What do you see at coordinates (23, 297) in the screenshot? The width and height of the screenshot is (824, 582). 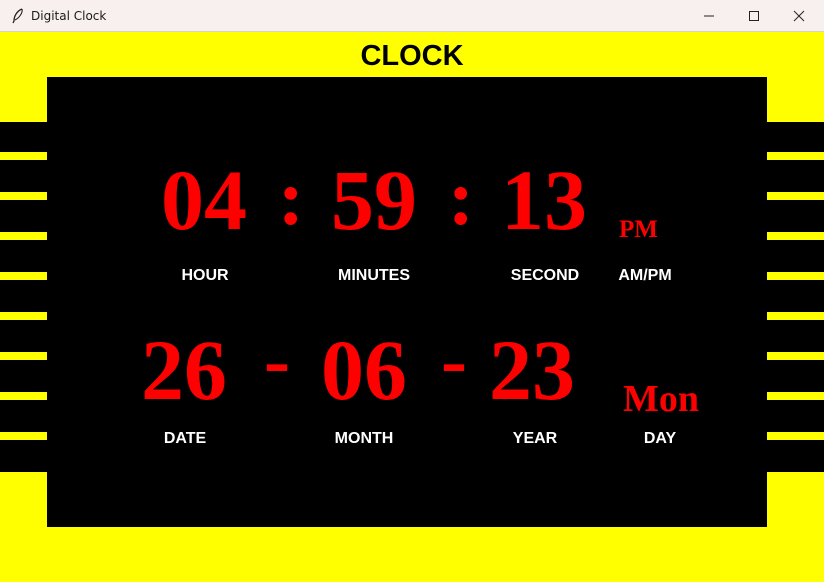 I see `left-side-bar` at bounding box center [23, 297].